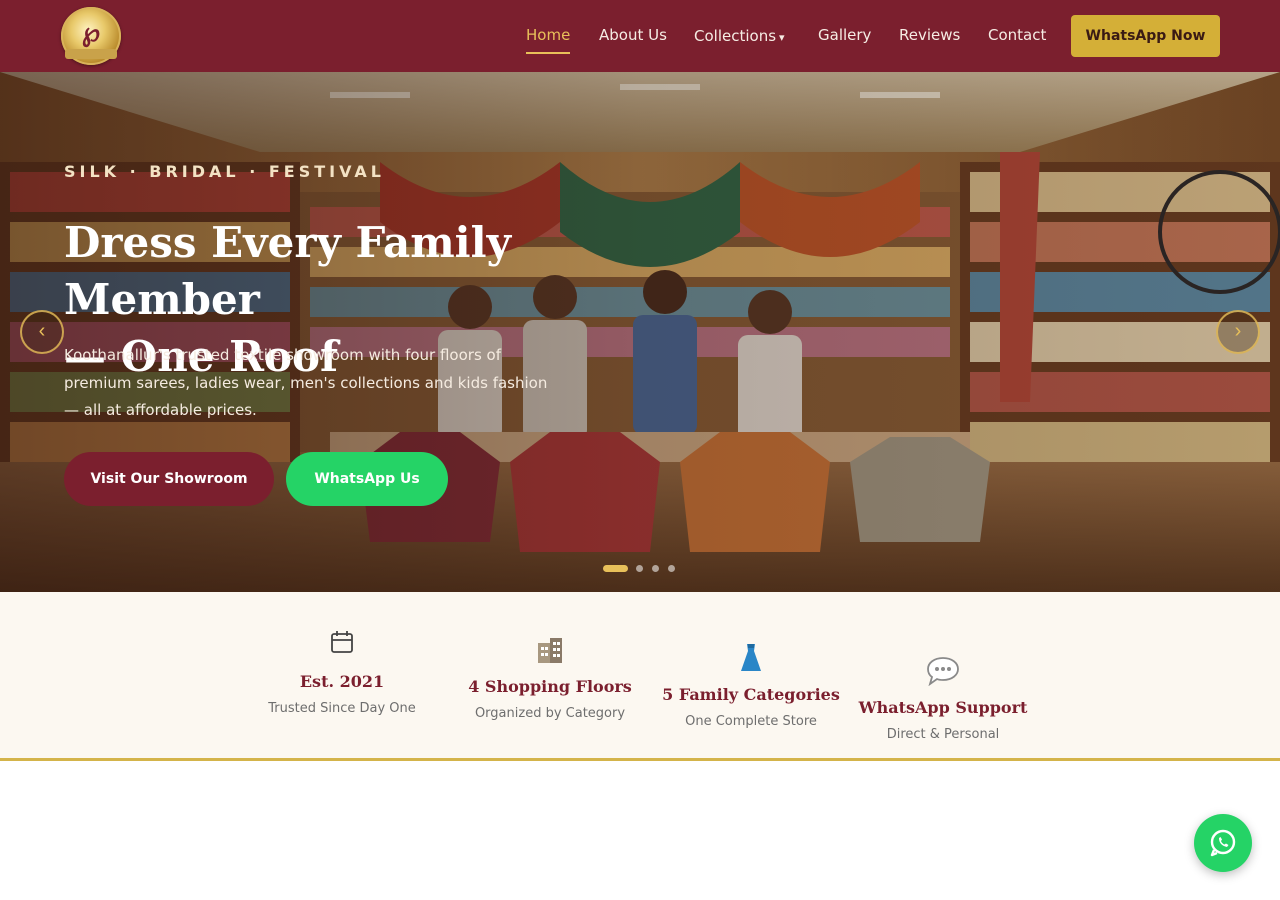  What do you see at coordinates (1145, 36) in the screenshot?
I see `whatsapp-now-button: WhatsApp Now` at bounding box center [1145, 36].